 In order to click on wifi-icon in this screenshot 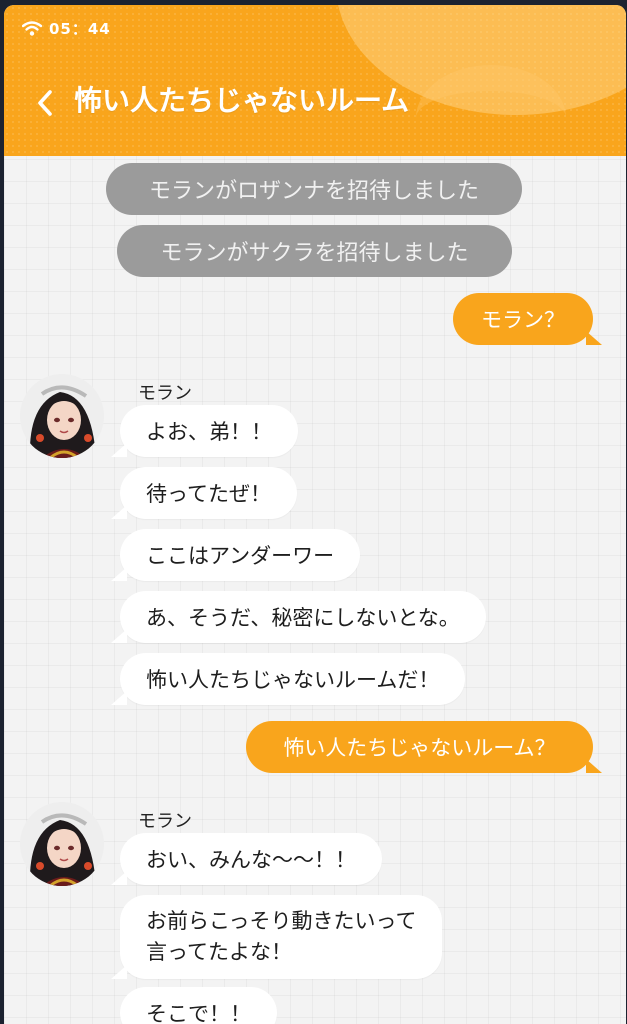, I will do `click(32, 28)`.